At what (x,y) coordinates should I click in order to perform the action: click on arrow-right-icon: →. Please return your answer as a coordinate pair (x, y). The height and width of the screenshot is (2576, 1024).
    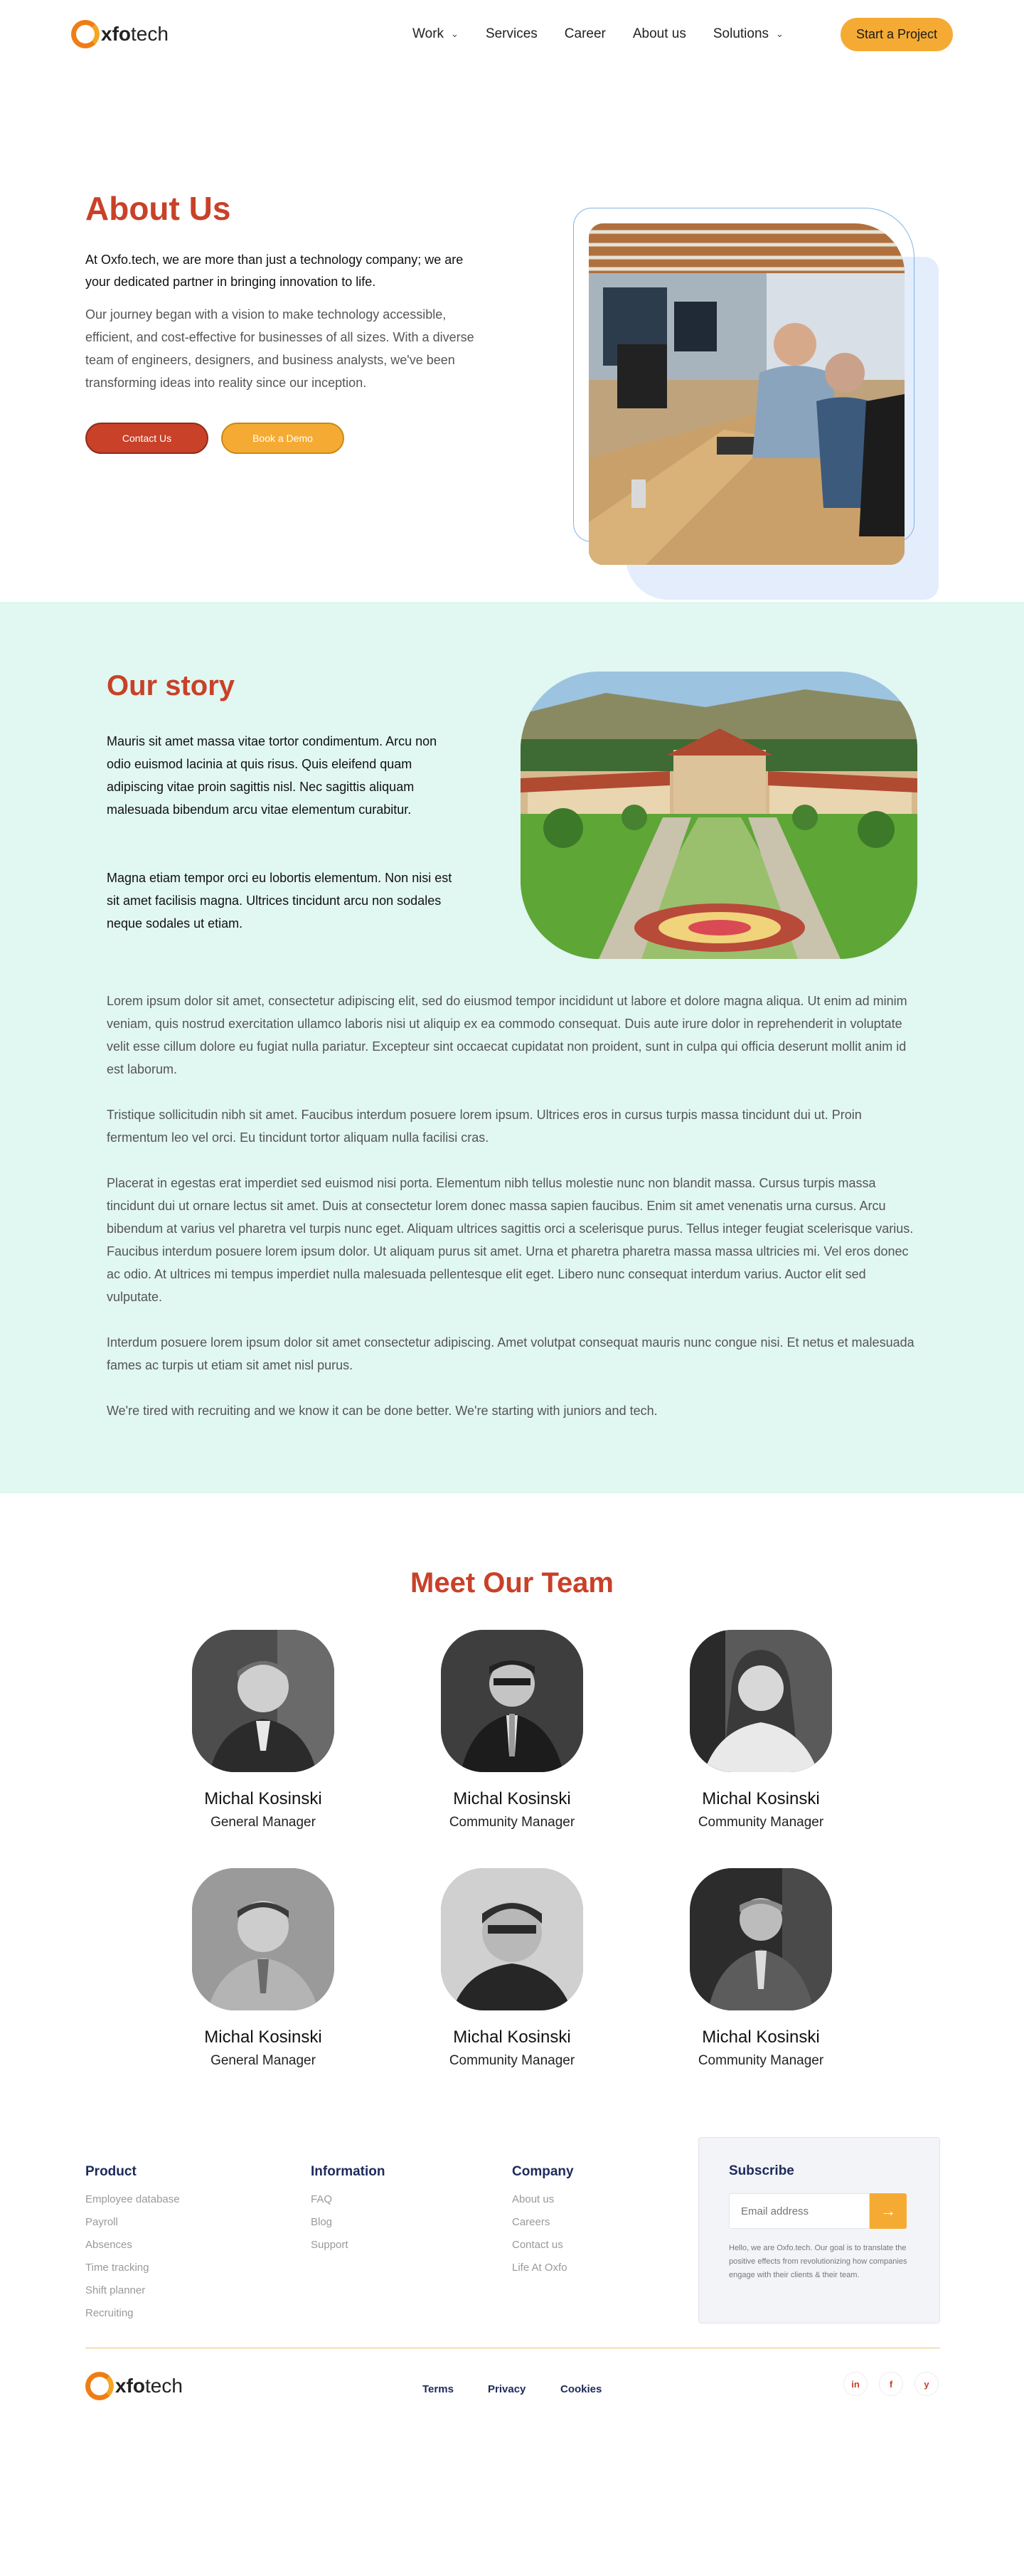
    Looking at the image, I should click on (888, 2211).